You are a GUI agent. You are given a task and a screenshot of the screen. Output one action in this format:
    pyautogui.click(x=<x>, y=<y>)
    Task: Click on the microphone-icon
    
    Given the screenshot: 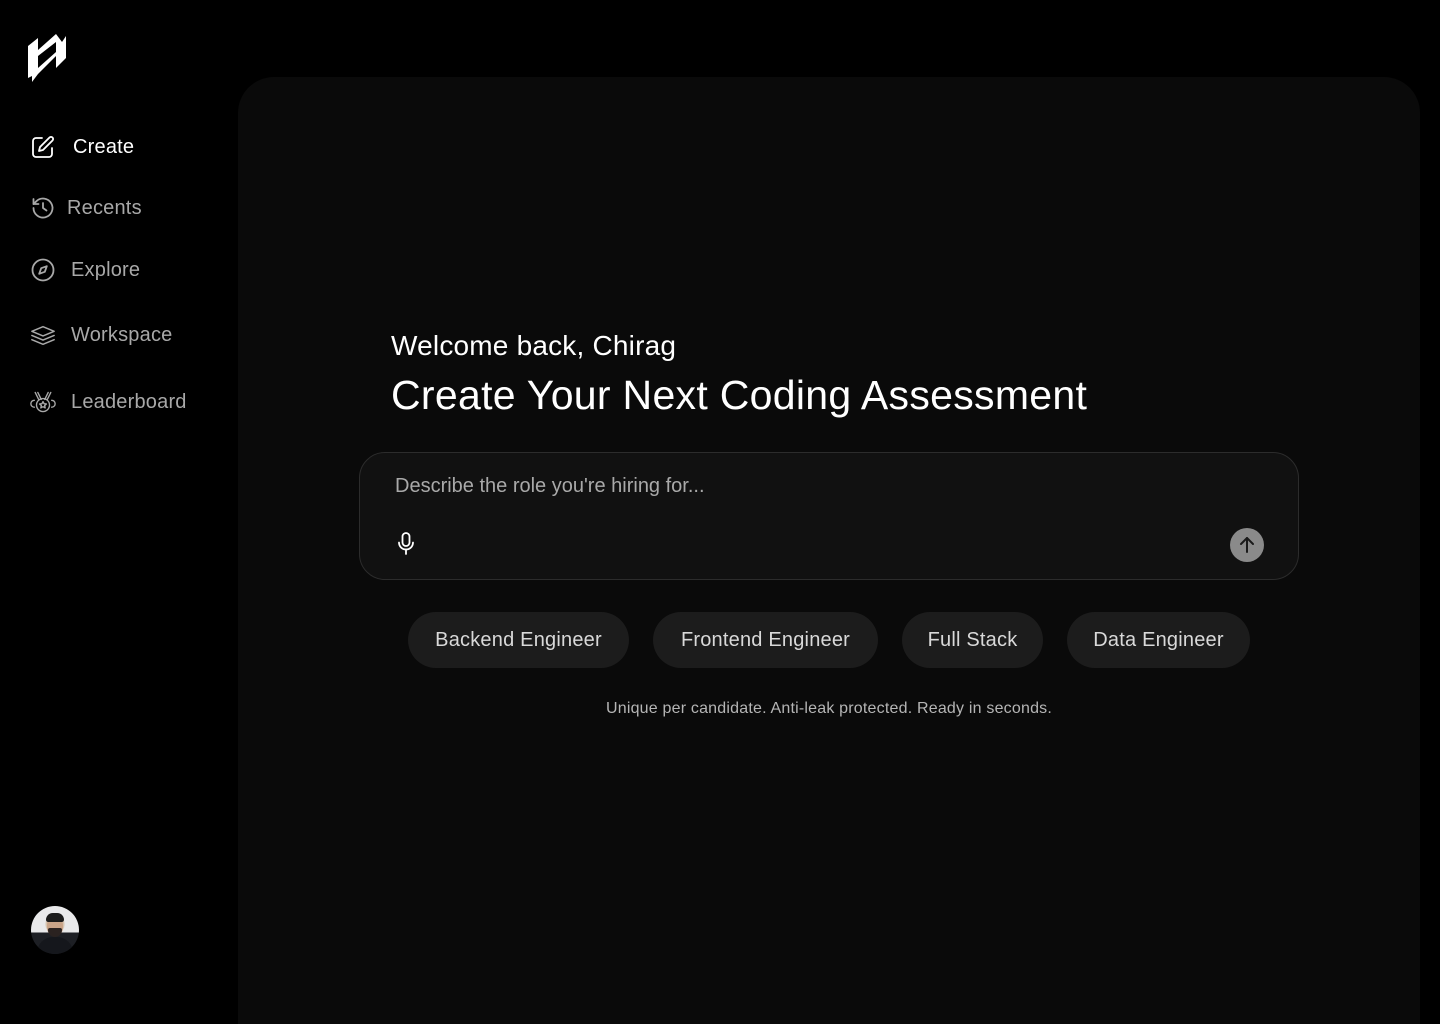 What is the action you would take?
    pyautogui.click(x=406, y=544)
    